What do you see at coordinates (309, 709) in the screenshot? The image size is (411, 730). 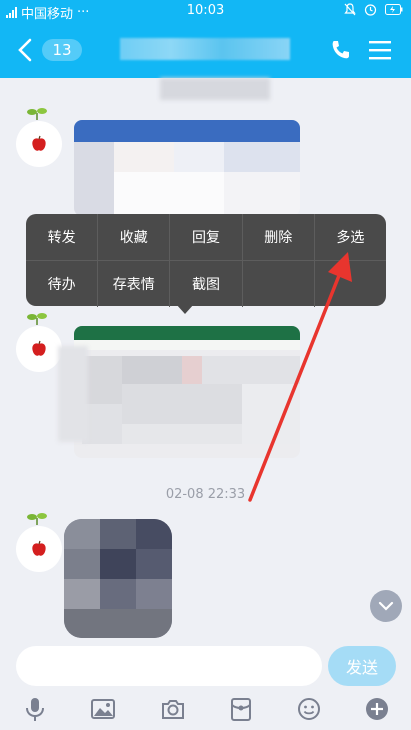 I see `emoji-icon` at bounding box center [309, 709].